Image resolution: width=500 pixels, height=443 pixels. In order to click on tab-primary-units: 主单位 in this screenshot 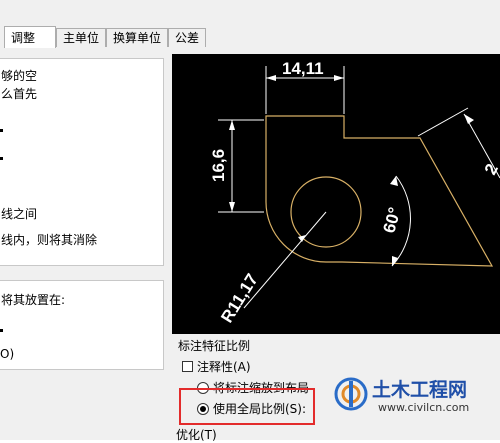, I will do `click(81, 37)`.